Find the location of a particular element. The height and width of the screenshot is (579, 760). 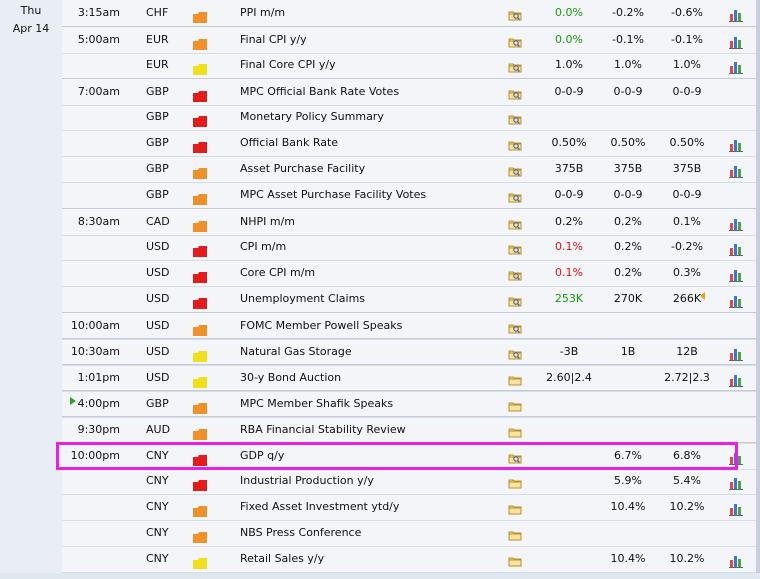

scrollbar is located at coordinates (758, 286).